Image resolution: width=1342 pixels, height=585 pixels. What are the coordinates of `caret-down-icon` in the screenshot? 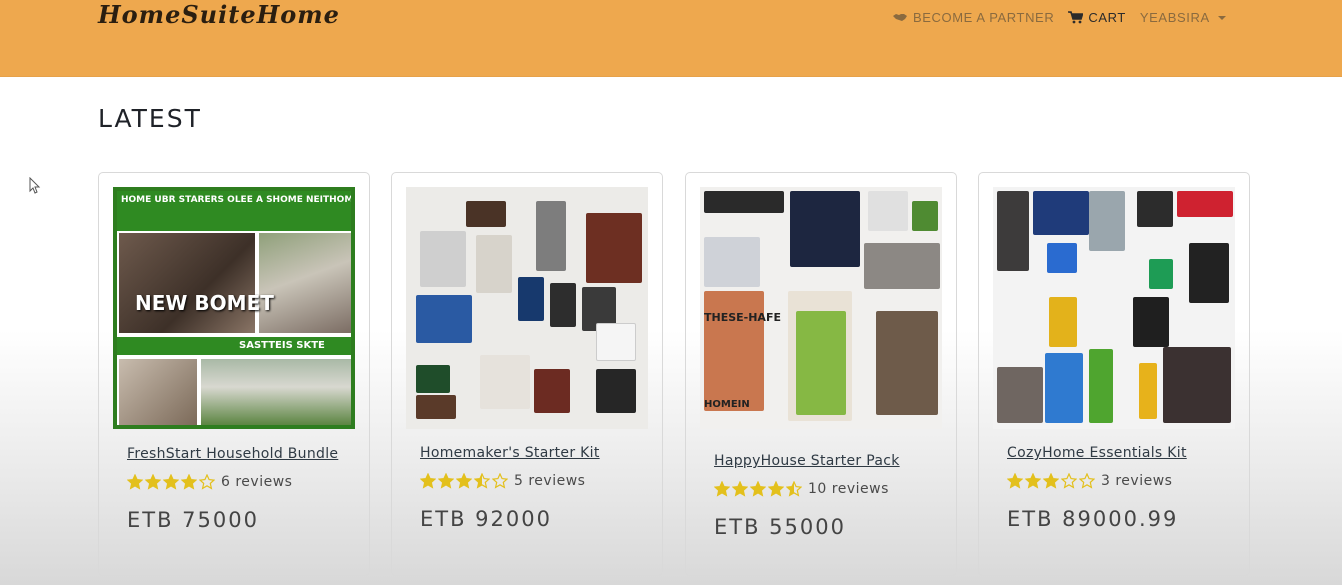 It's located at (1221, 17).